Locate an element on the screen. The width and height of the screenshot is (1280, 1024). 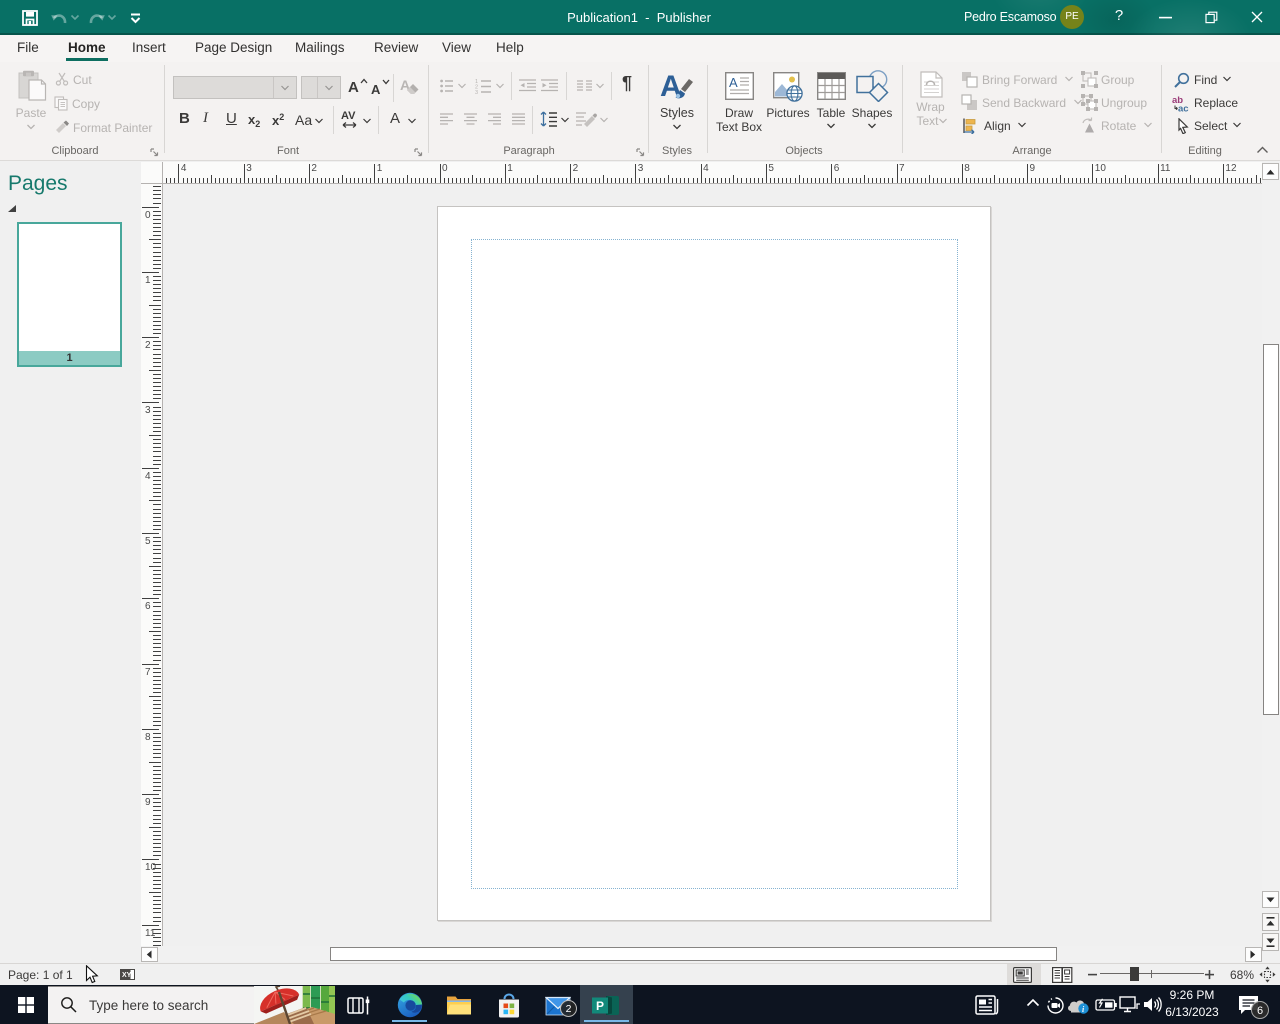
svg-text: AV is located at coordinates (348, 116).